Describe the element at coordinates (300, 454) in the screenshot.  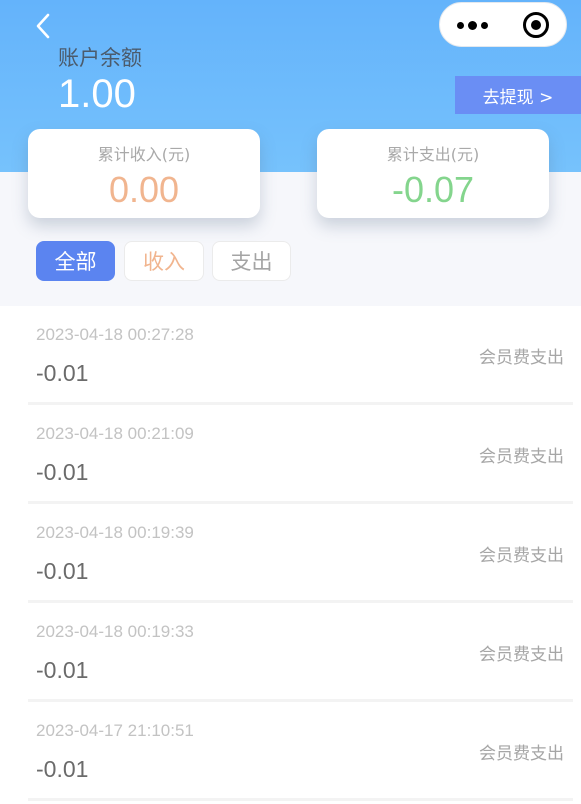
I see `list-item: 2023-04-18 00:21:09 -0.01 会员费支出` at that location.